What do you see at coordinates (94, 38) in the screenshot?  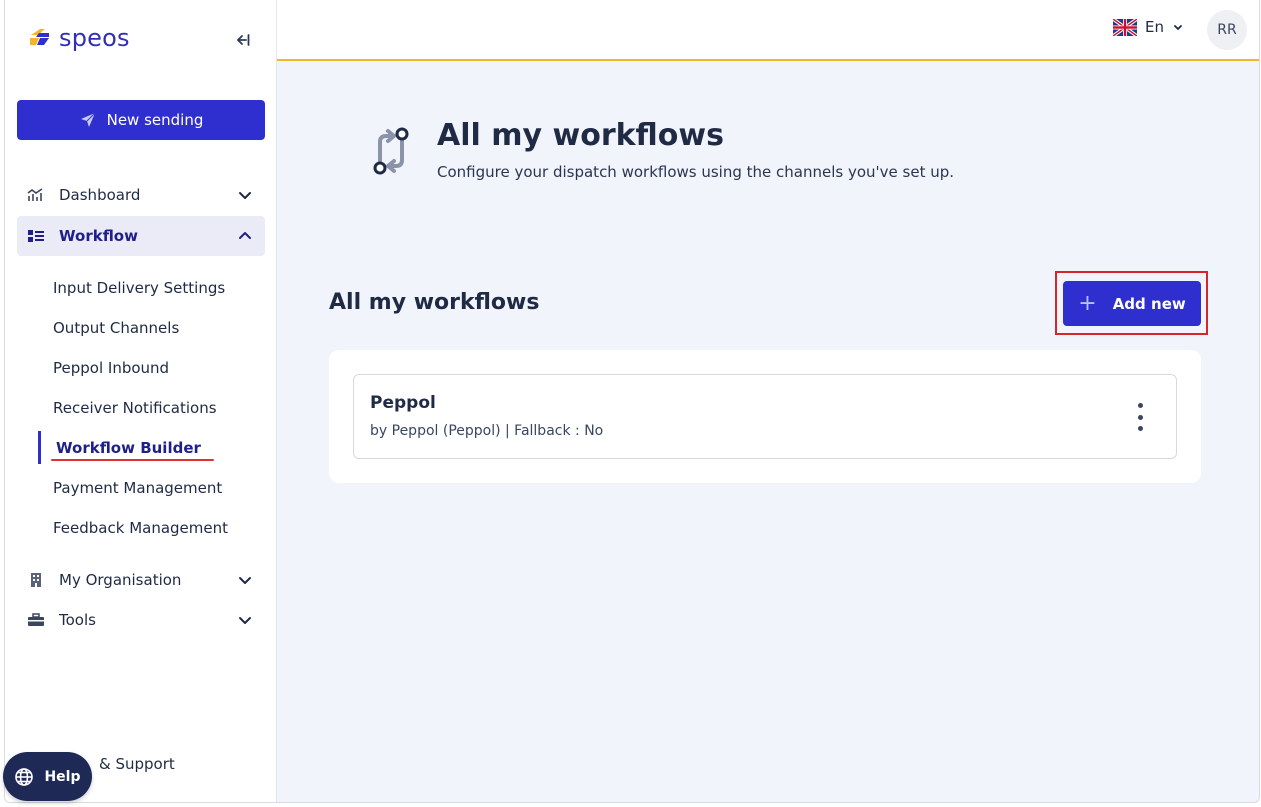 I see `brand-name: speos` at bounding box center [94, 38].